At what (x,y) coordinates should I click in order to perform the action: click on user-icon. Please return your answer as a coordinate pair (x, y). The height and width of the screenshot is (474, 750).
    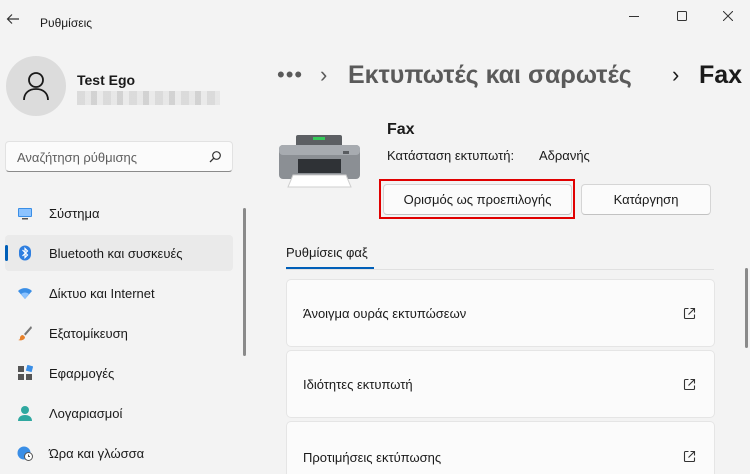
    Looking at the image, I should click on (36, 86).